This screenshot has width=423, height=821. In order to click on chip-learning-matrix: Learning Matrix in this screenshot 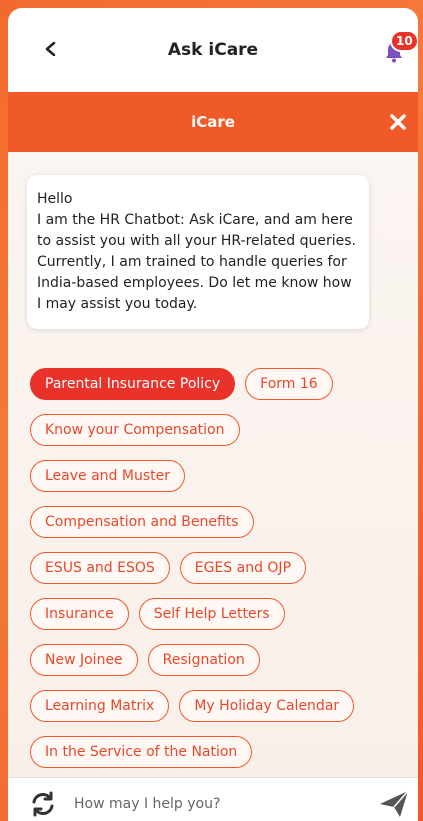, I will do `click(100, 706)`.